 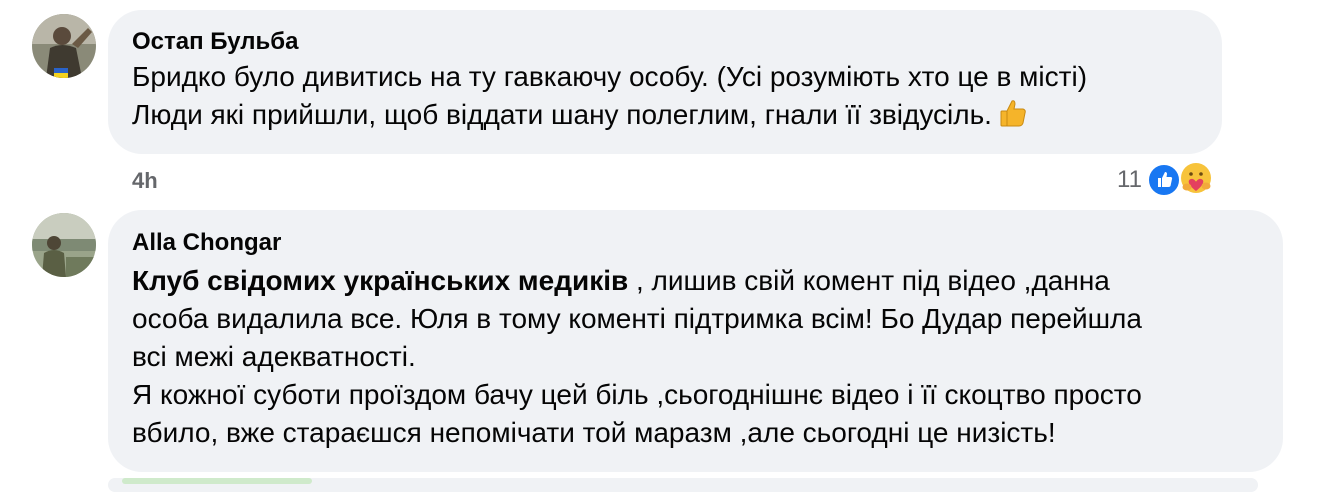 What do you see at coordinates (217, 481) in the screenshot?
I see `next-comment-highlight` at bounding box center [217, 481].